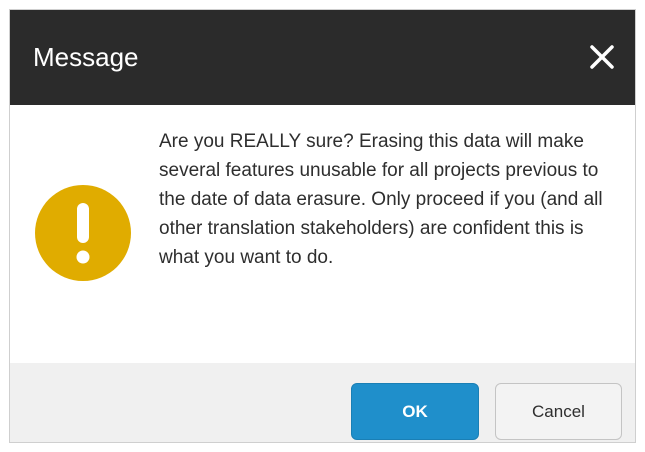 Image resolution: width=645 pixels, height=452 pixels. What do you see at coordinates (558, 411) in the screenshot?
I see `cancel-button: Cancel` at bounding box center [558, 411].